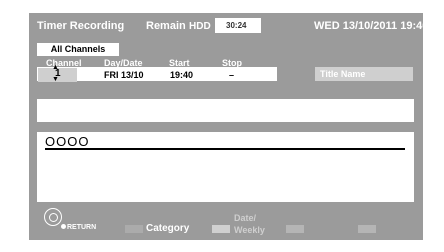 Image resolution: width=444 pixels, height=252 pixels. I want to click on title-entry-text: OOOO, so click(67, 141).